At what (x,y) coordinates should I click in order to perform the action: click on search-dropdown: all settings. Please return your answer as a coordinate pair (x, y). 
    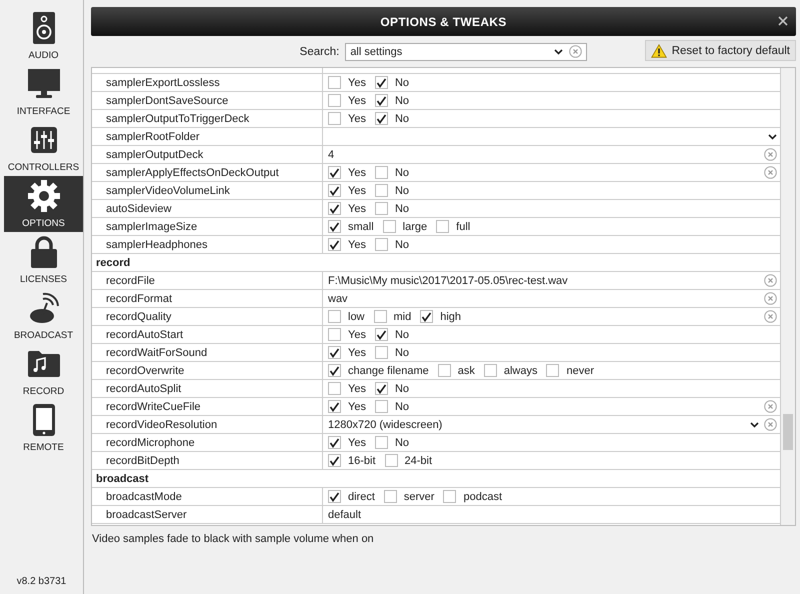
    Looking at the image, I should click on (466, 51).